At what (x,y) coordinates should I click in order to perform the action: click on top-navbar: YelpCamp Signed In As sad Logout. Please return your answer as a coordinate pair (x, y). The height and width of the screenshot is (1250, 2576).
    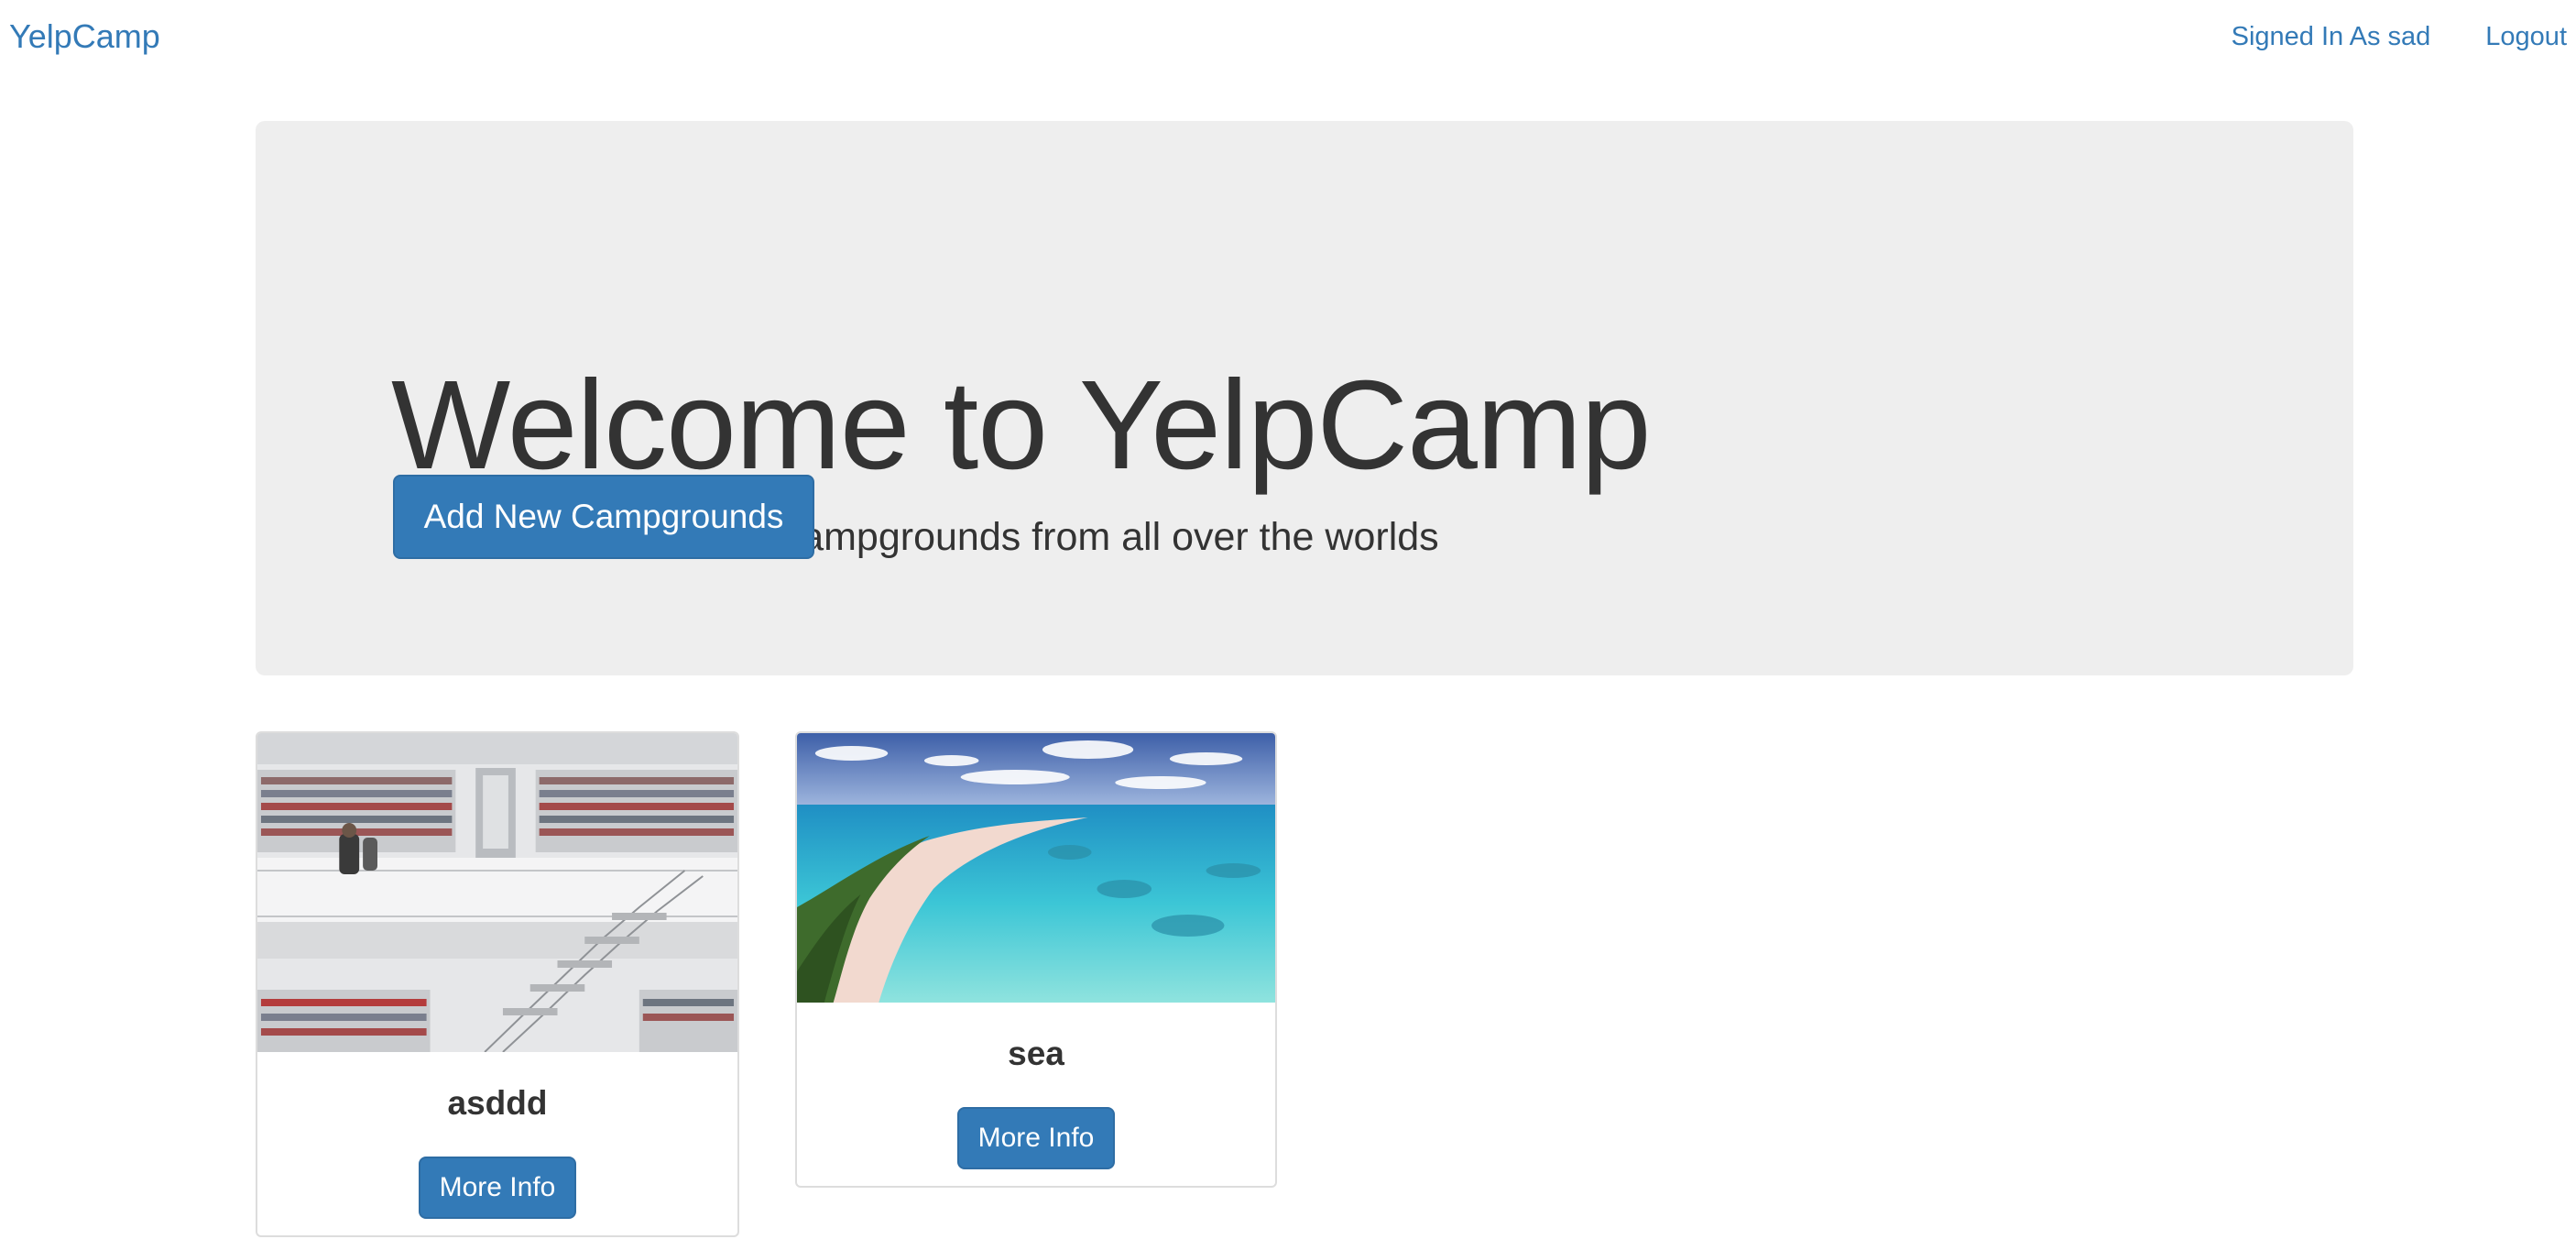
    Looking at the image, I should click on (1288, 36).